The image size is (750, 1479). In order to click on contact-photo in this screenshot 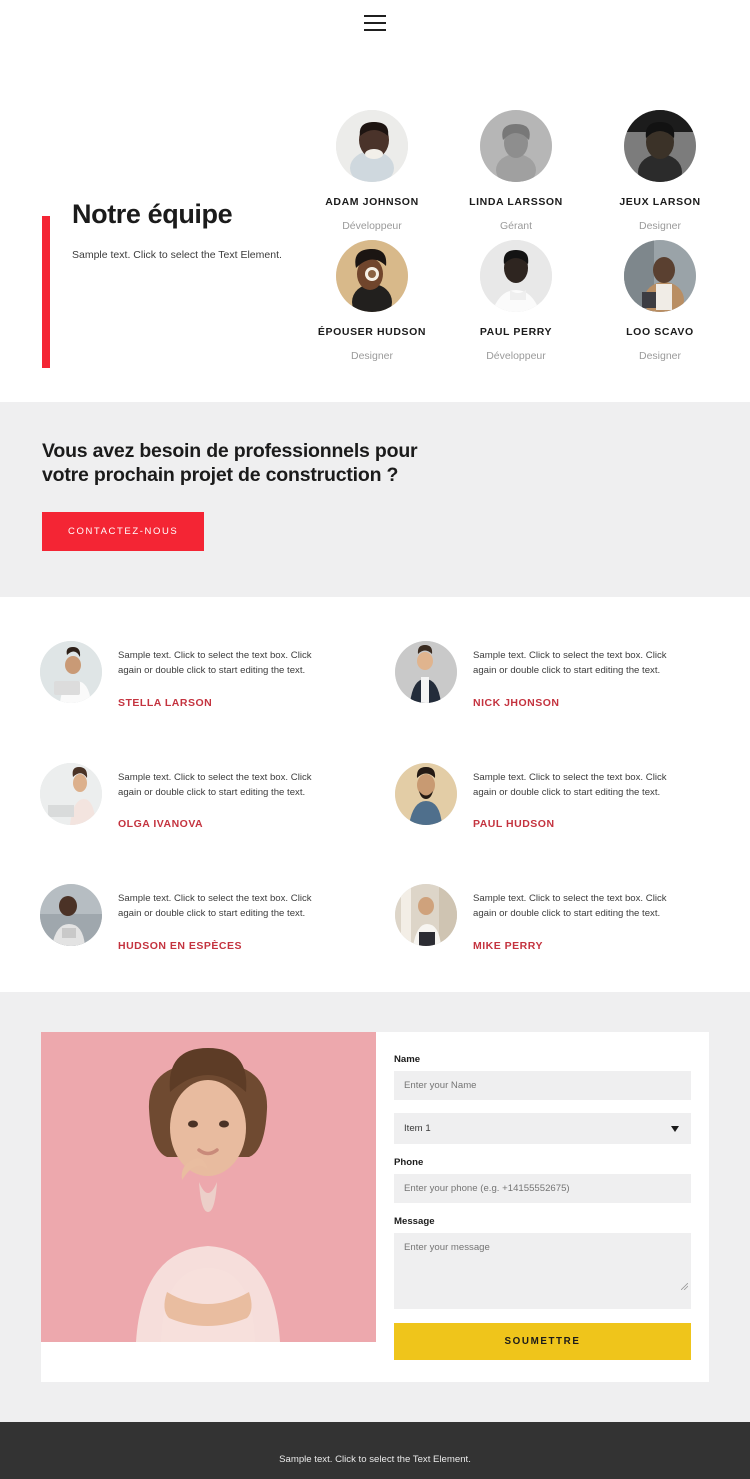, I will do `click(208, 1187)`.